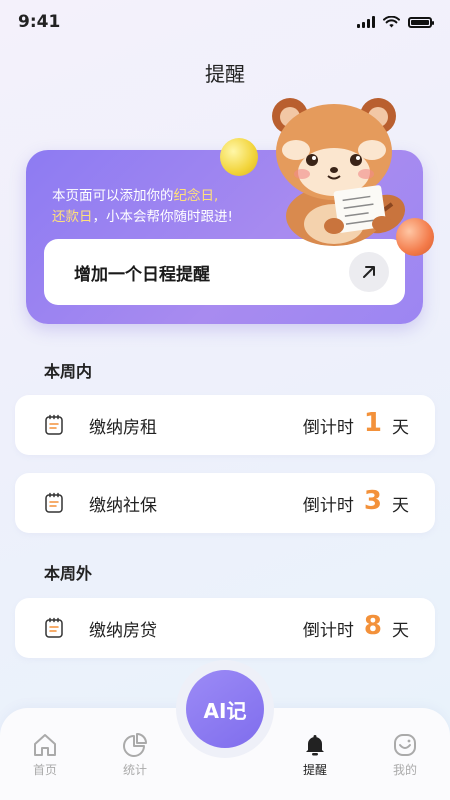 Image resolution: width=450 pixels, height=800 pixels. Describe the element at coordinates (415, 237) in the screenshot. I see `decorative-orange-ball` at that location.